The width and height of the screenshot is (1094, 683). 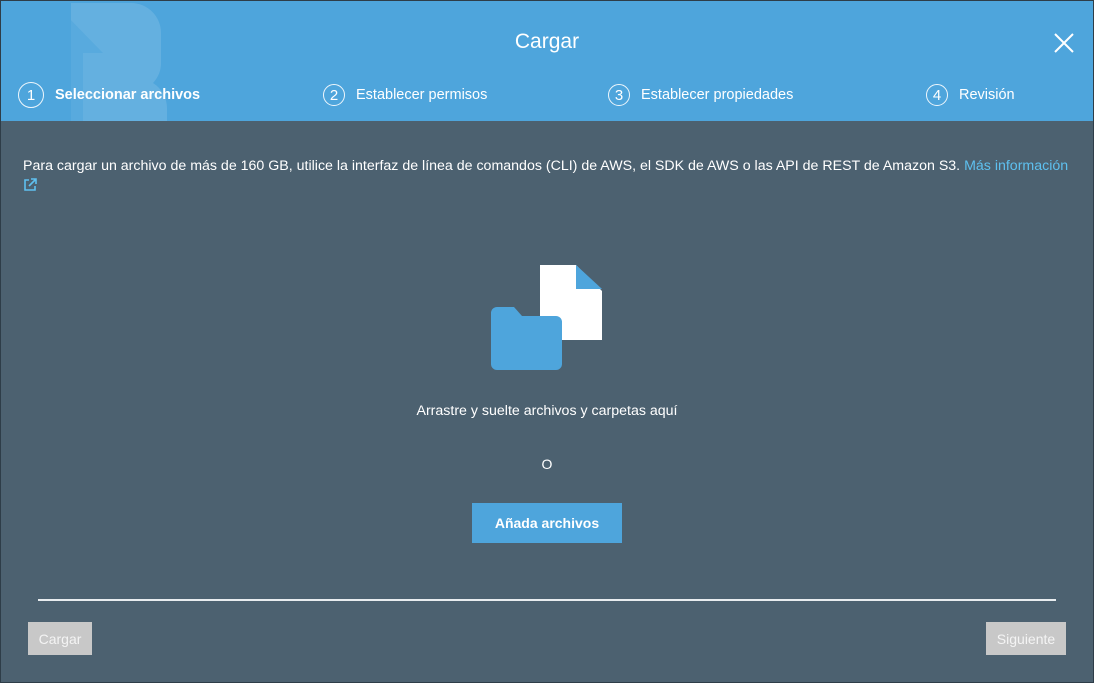 What do you see at coordinates (334, 95) in the screenshot?
I see `step-number: 2` at bounding box center [334, 95].